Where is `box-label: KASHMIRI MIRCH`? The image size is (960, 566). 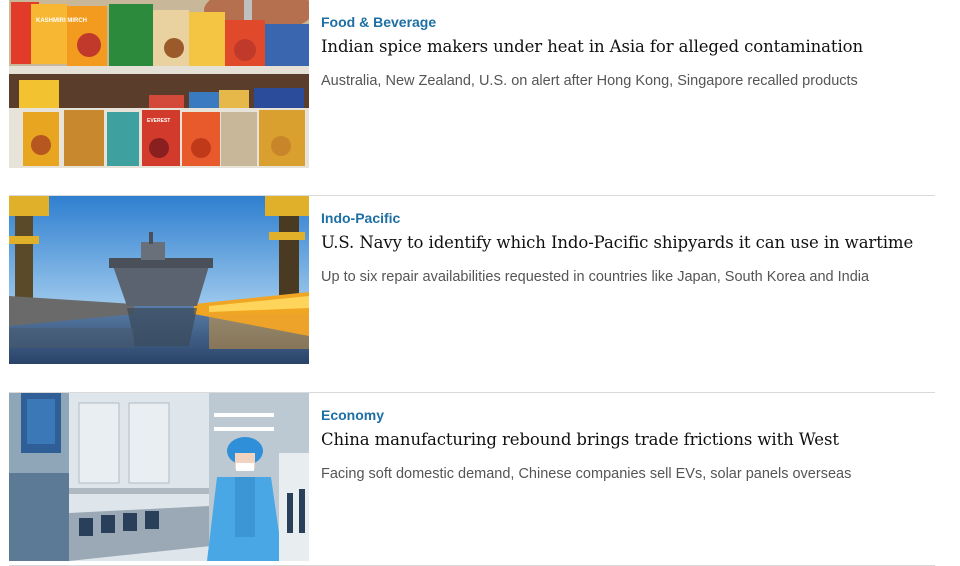
box-label: KASHMIRI MIRCH is located at coordinates (61, 21).